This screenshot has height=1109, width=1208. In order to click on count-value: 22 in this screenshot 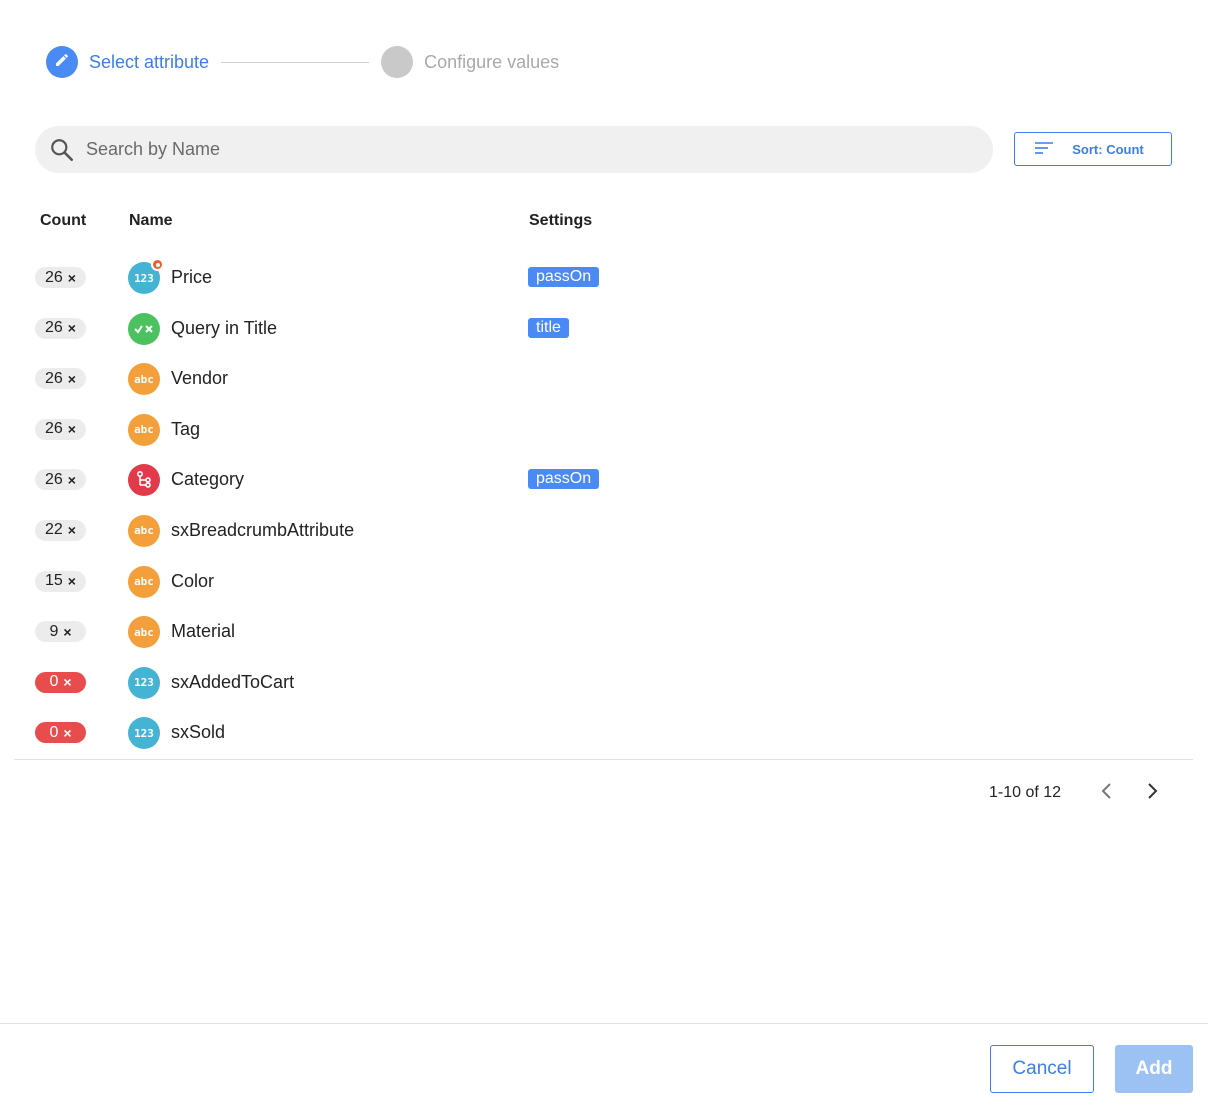, I will do `click(54, 530)`.